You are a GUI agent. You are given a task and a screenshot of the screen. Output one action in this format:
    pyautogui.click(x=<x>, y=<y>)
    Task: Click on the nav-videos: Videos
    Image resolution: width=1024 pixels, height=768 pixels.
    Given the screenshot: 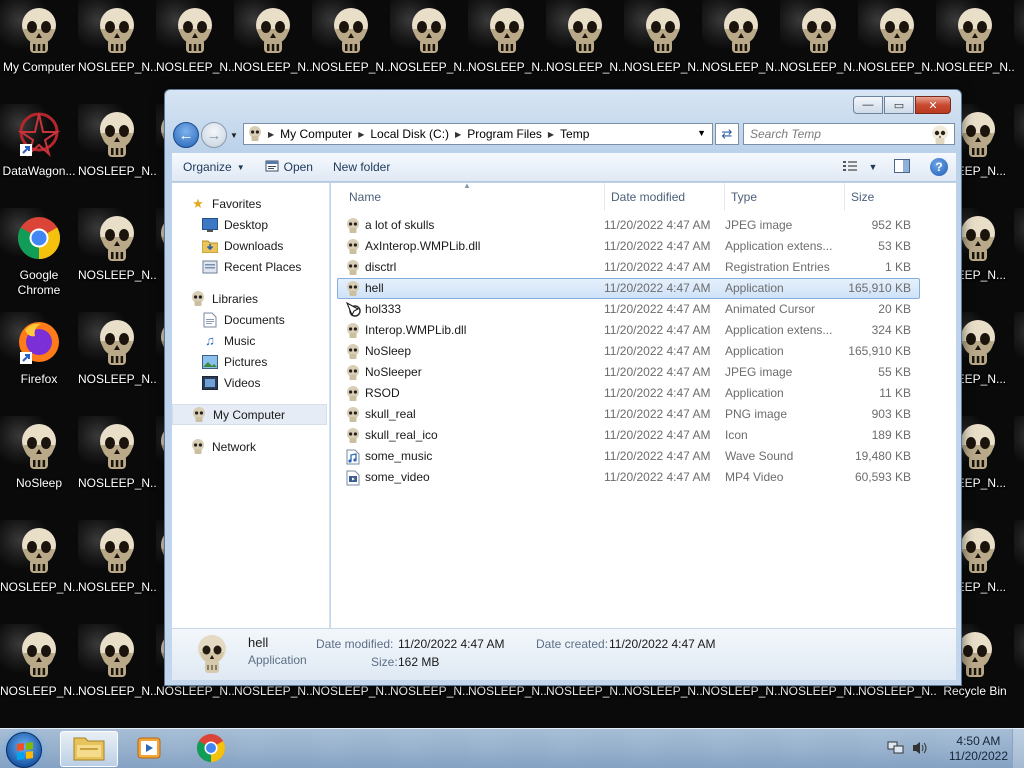 What is the action you would take?
    pyautogui.click(x=250, y=382)
    